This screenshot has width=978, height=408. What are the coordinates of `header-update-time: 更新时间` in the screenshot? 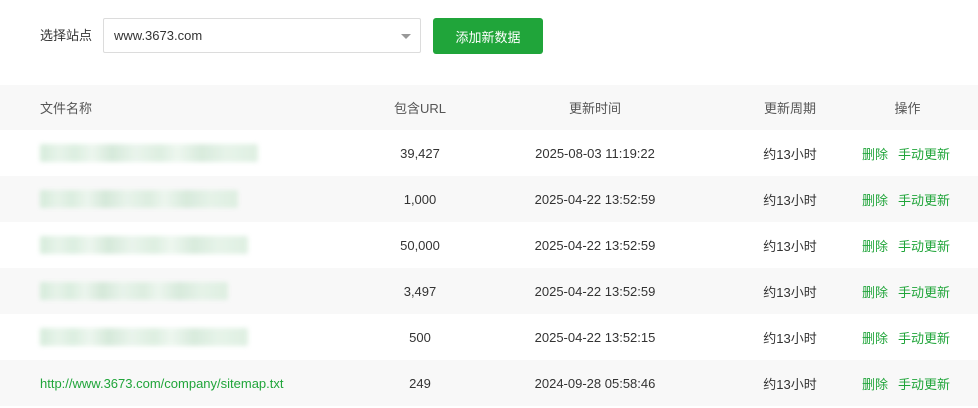 It's located at (594, 108).